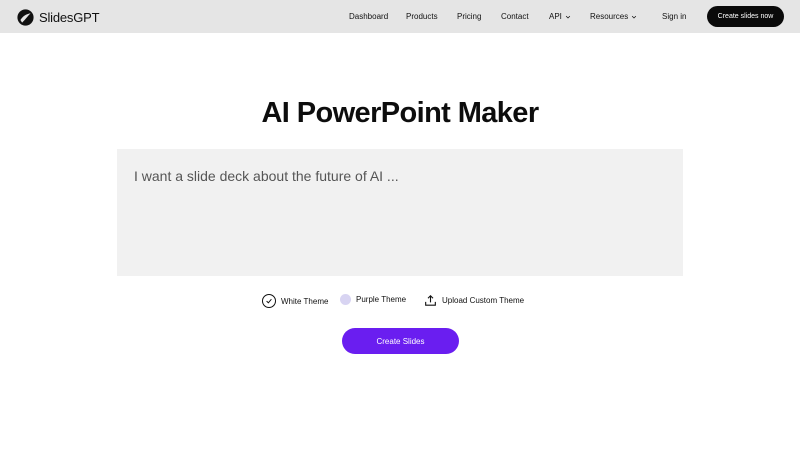 Image resolution: width=800 pixels, height=458 pixels. I want to click on nav-resources-dropdown: Resources, so click(613, 16).